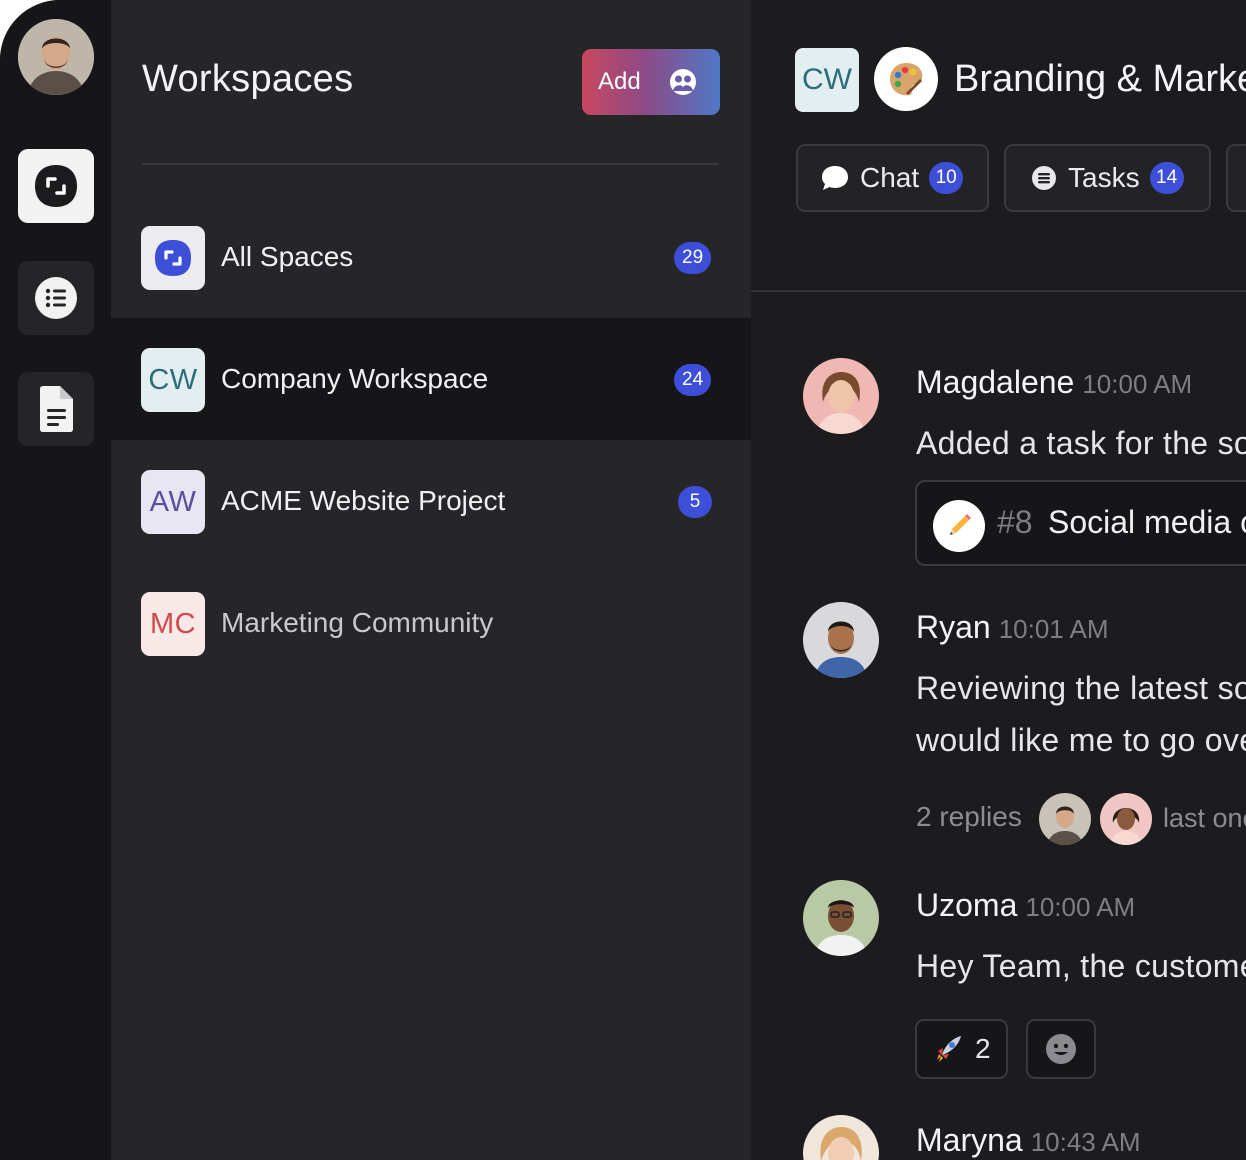 This screenshot has height=1160, width=1246. What do you see at coordinates (983, 1048) in the screenshot?
I see `reaction-count: 2` at bounding box center [983, 1048].